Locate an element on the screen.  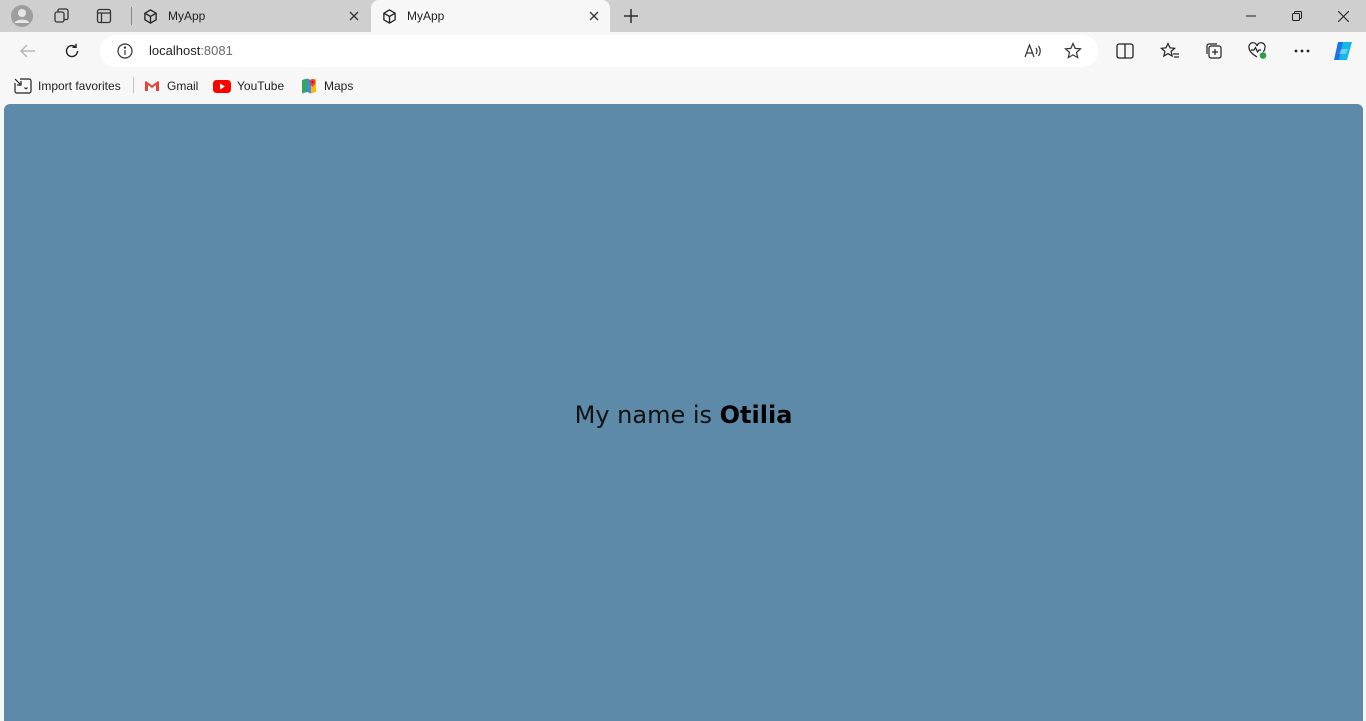
new-tab-icon is located at coordinates (631, 16).